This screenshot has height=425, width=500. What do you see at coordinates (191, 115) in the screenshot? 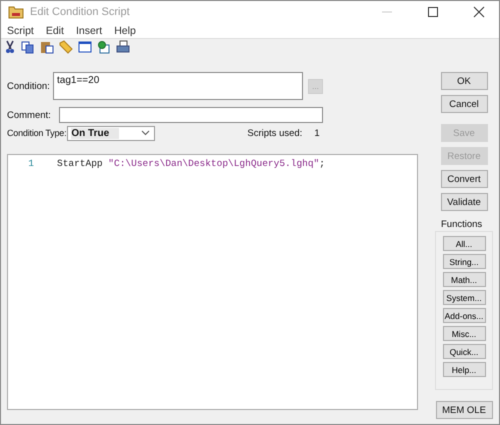
I see `comment-field` at bounding box center [191, 115].